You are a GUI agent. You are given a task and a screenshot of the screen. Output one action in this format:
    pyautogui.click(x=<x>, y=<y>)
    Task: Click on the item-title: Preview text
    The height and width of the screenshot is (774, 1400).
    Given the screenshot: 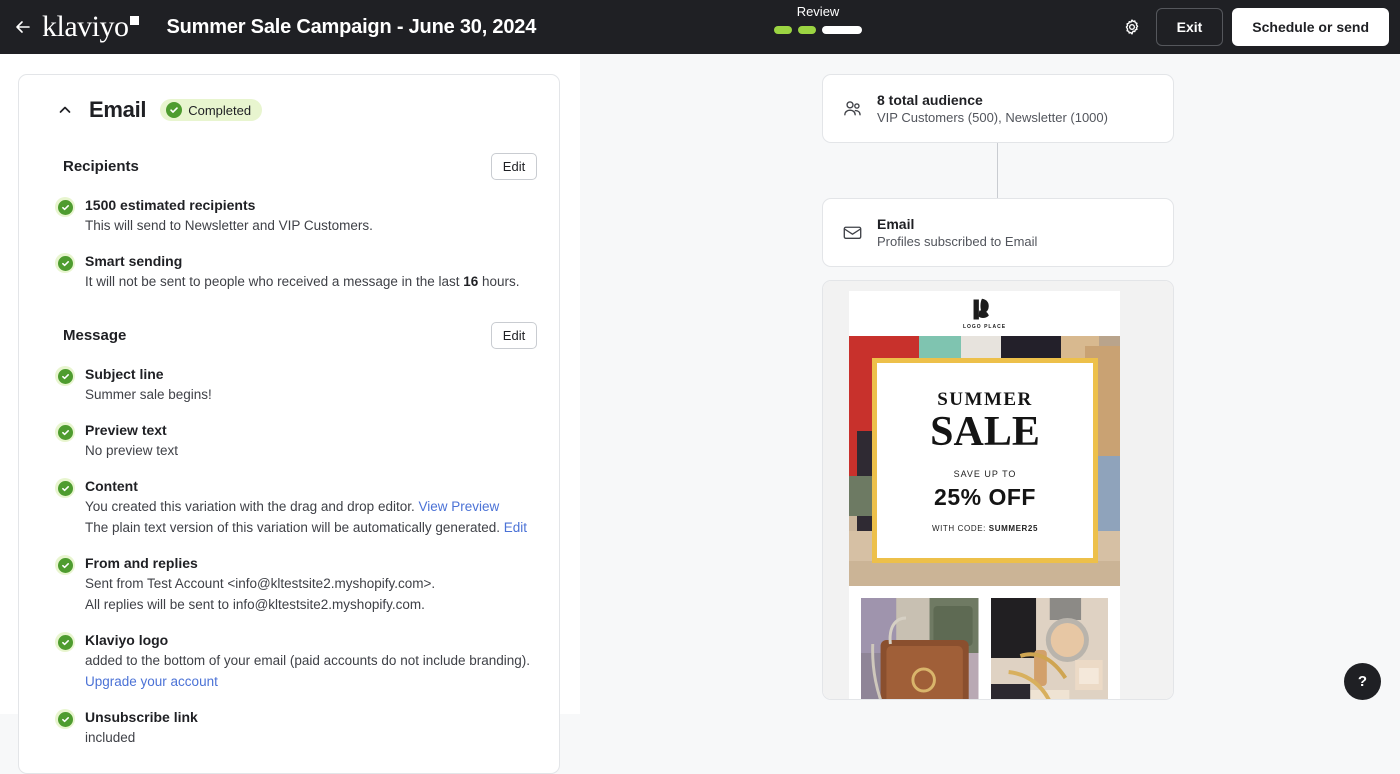 What is the action you would take?
    pyautogui.click(x=126, y=430)
    